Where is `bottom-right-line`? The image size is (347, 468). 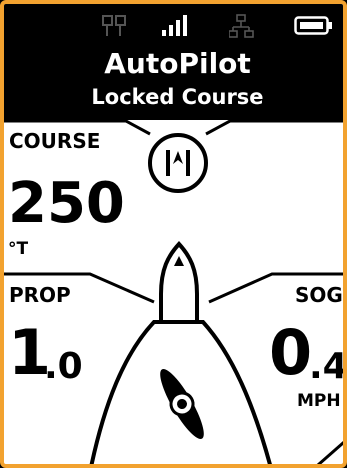
bottom-right-line is located at coordinates (329, 452).